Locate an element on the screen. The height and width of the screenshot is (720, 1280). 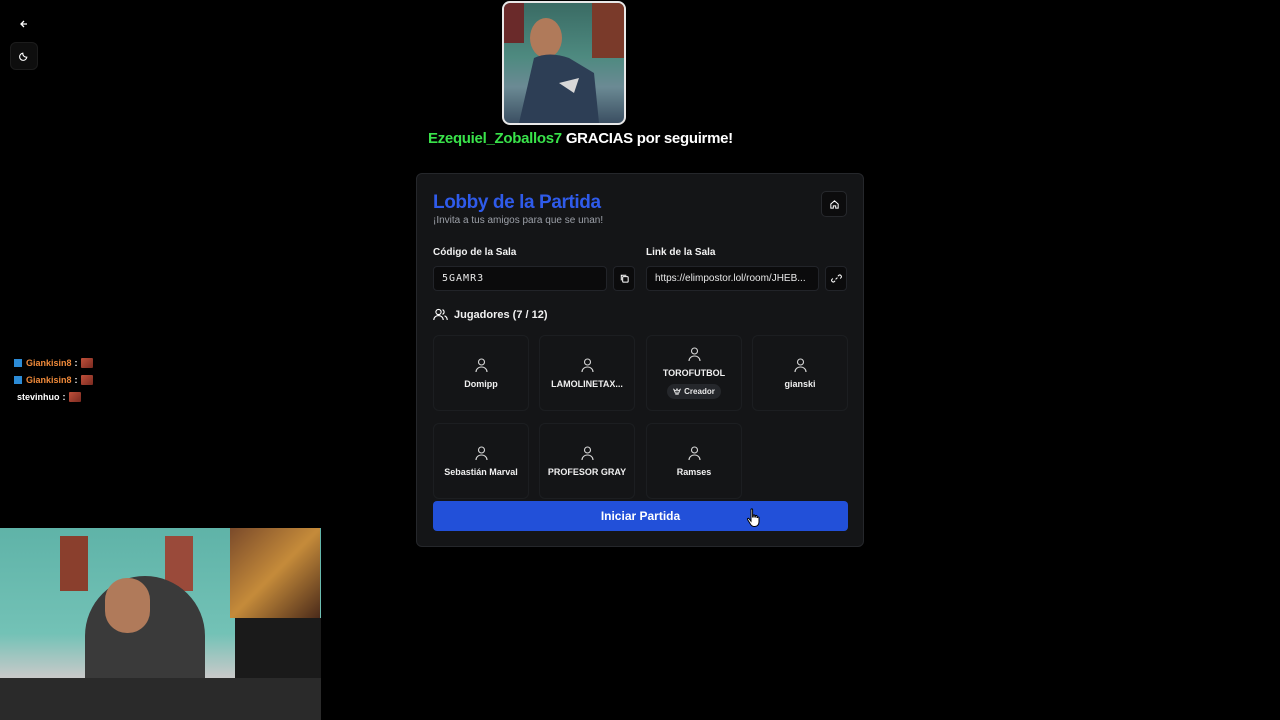
copy-icon is located at coordinates (624, 278).